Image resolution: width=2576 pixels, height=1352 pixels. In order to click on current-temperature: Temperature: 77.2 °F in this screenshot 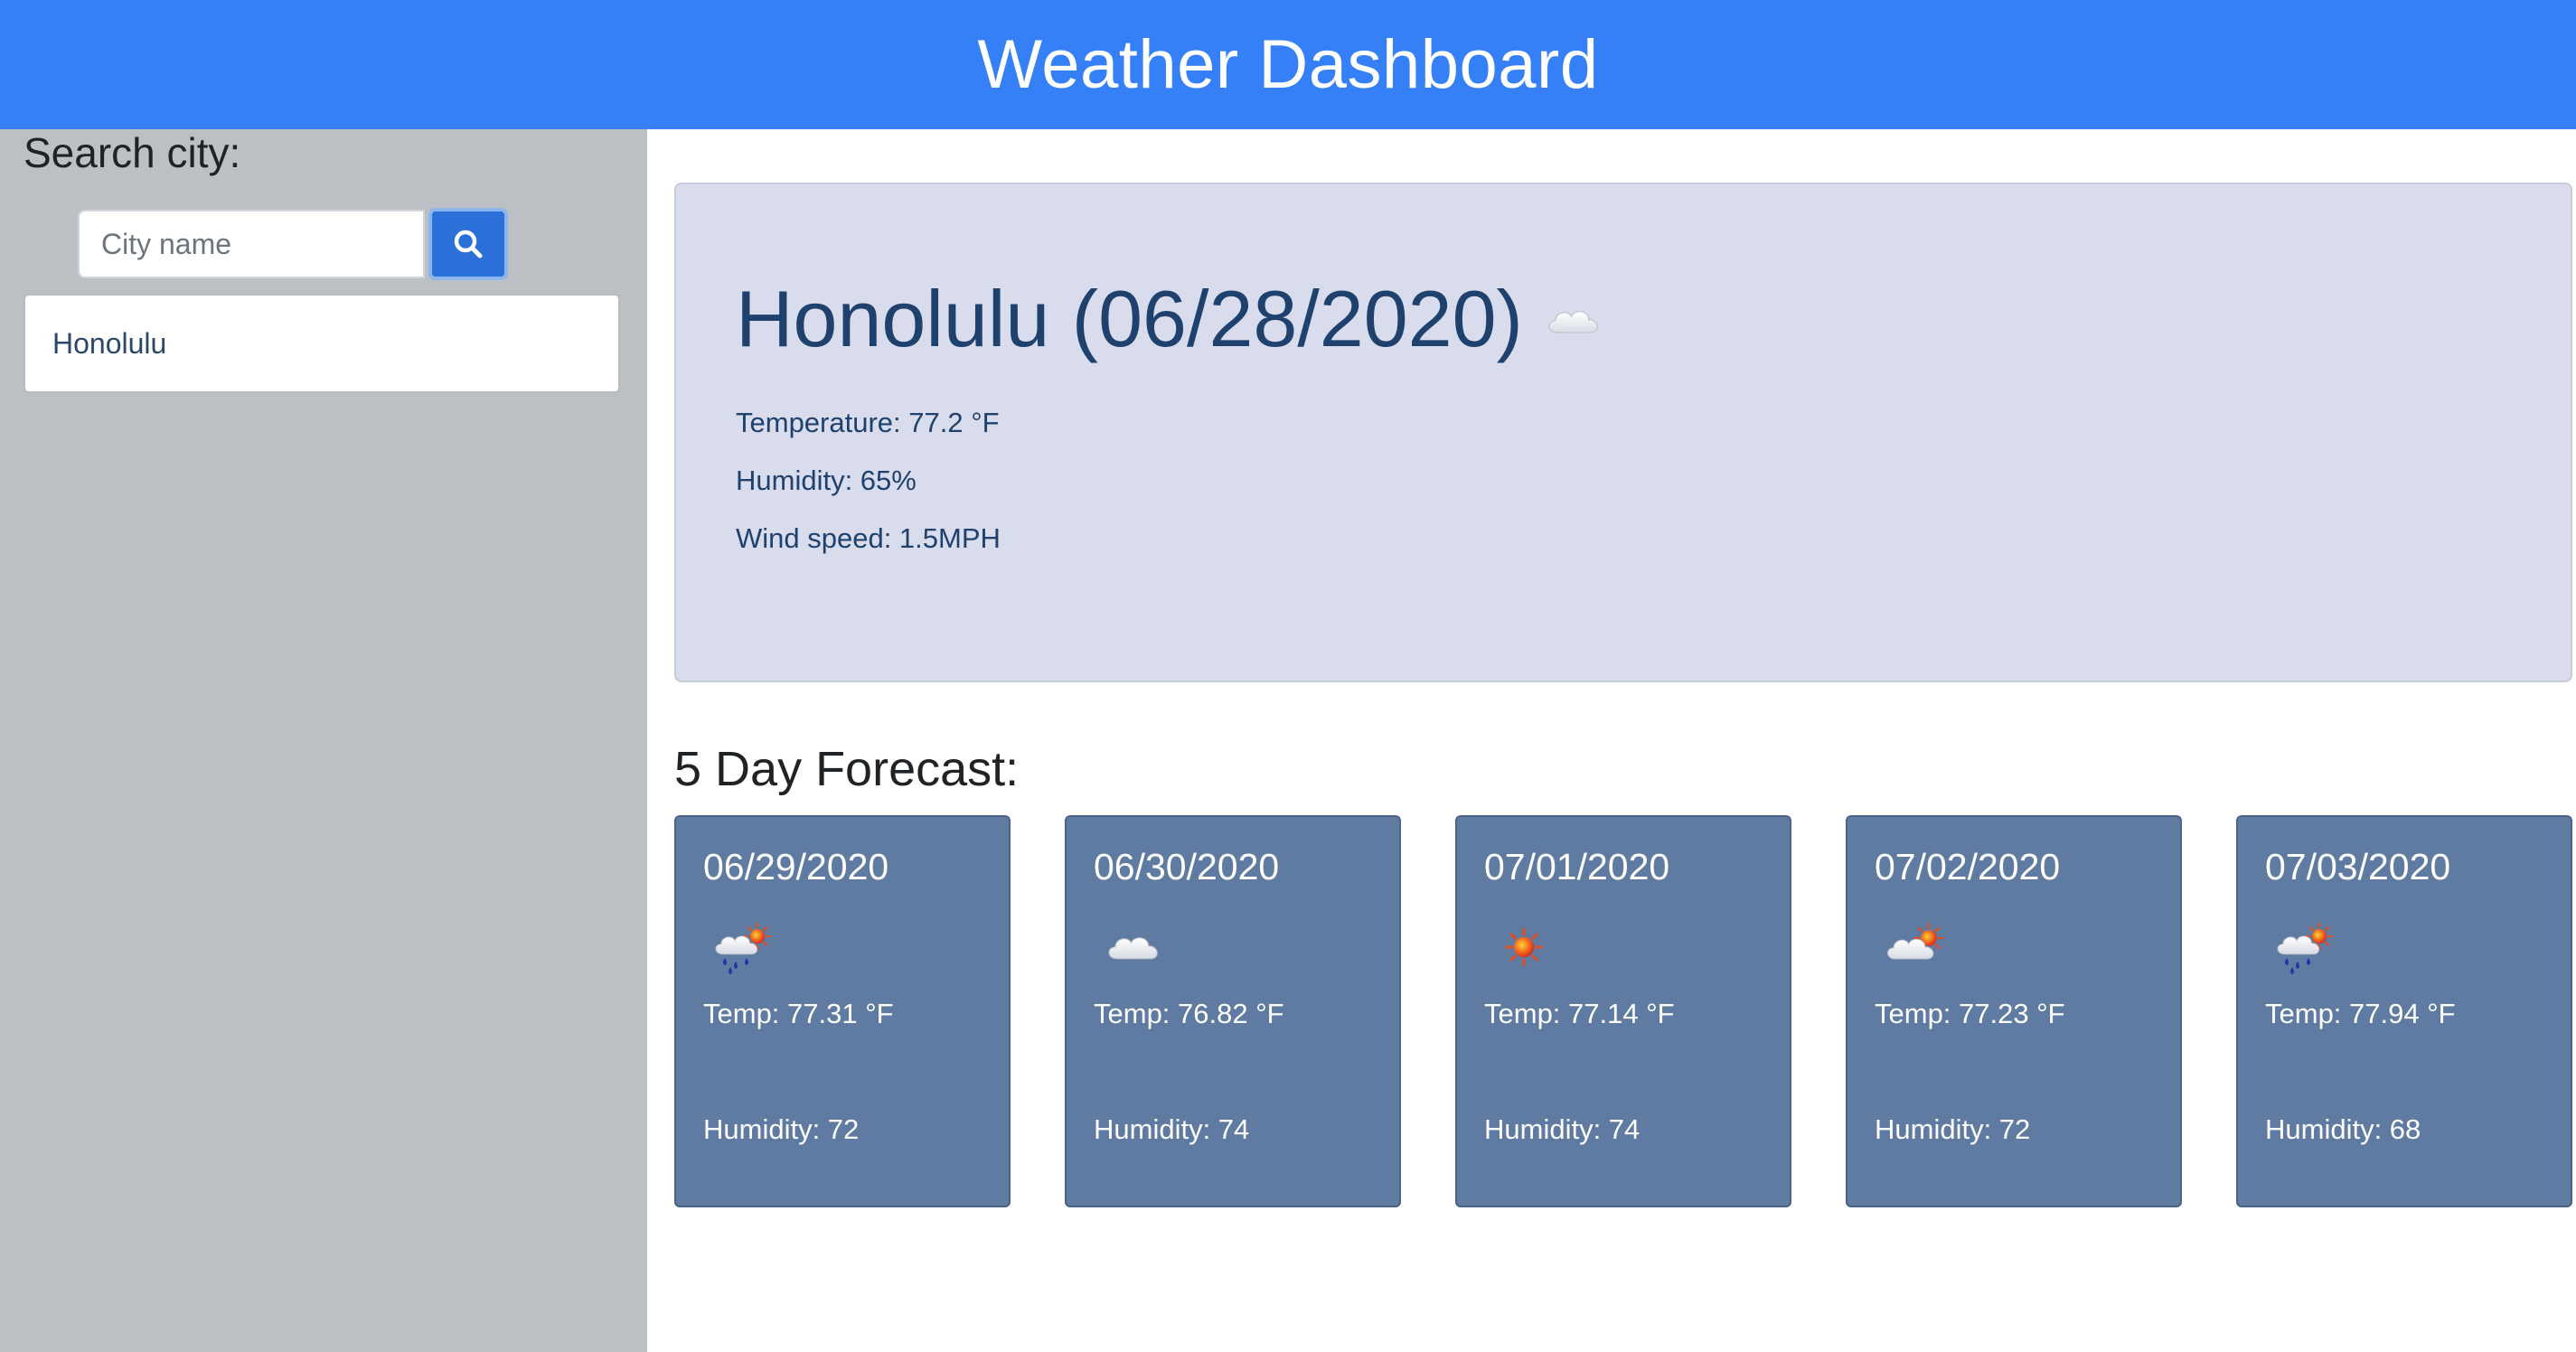, I will do `click(868, 422)`.